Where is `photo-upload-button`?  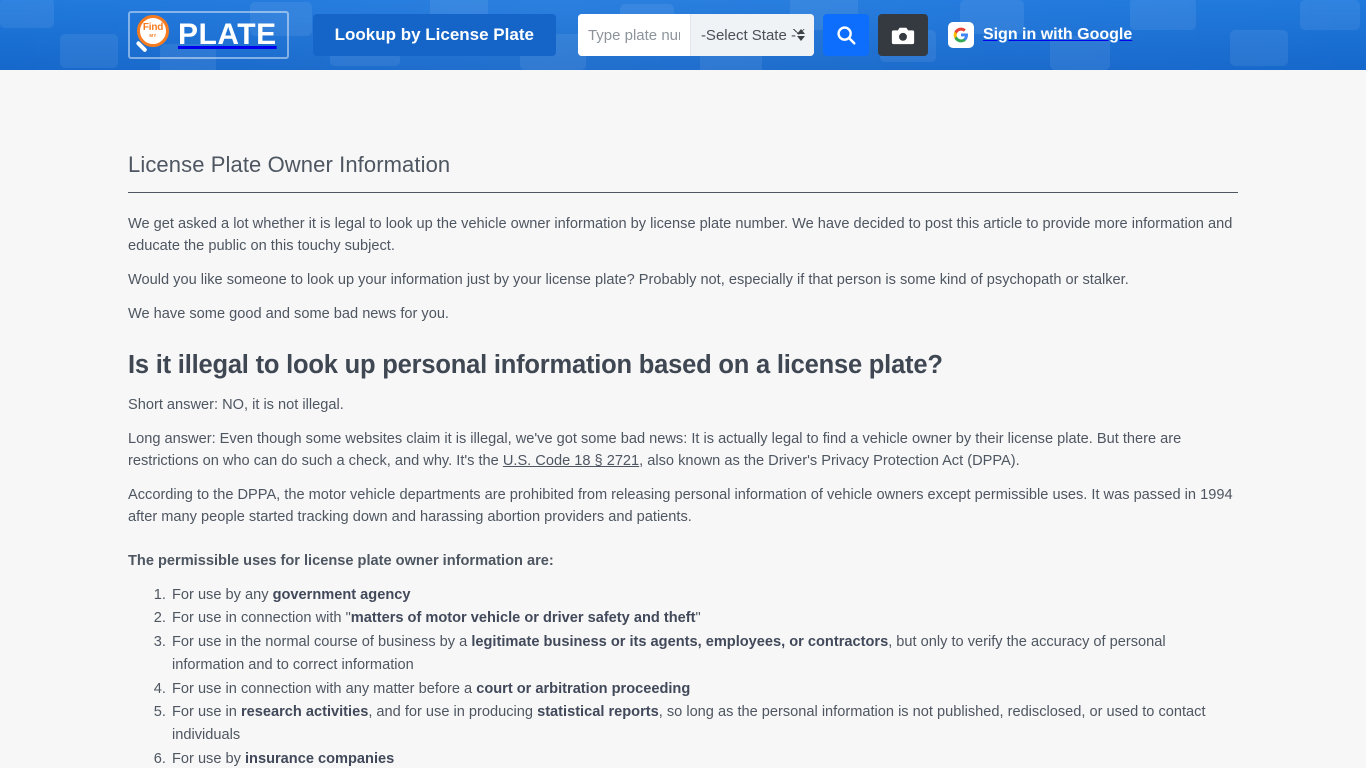 photo-upload-button is located at coordinates (902, 35).